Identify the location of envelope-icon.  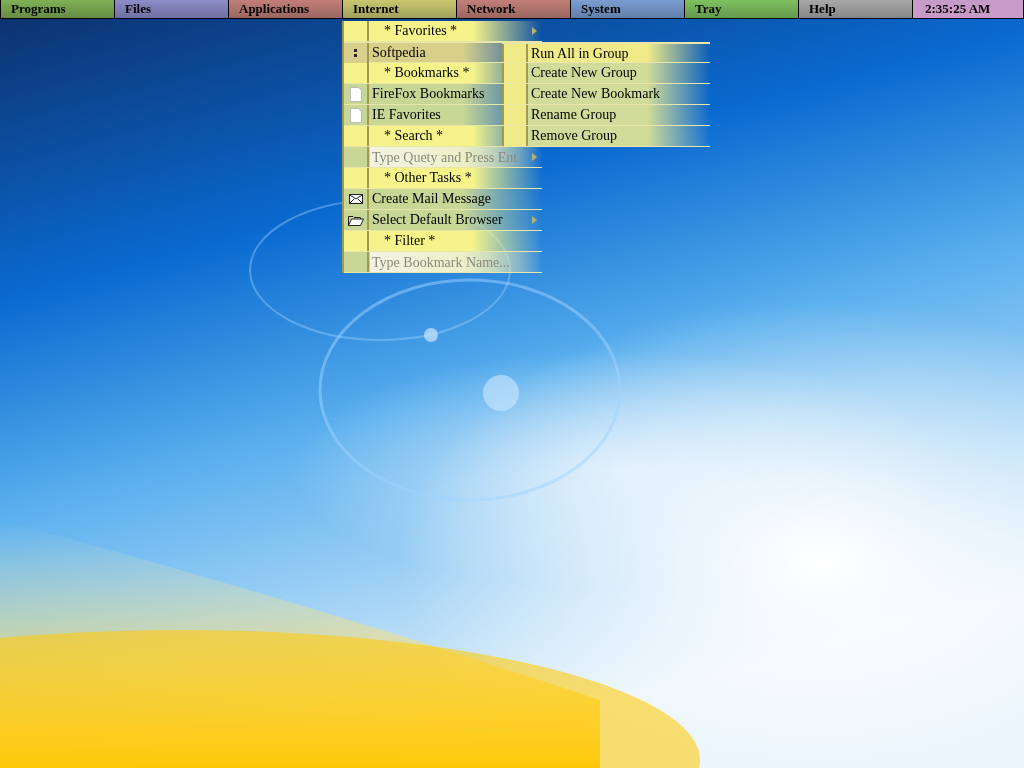
(355, 199).